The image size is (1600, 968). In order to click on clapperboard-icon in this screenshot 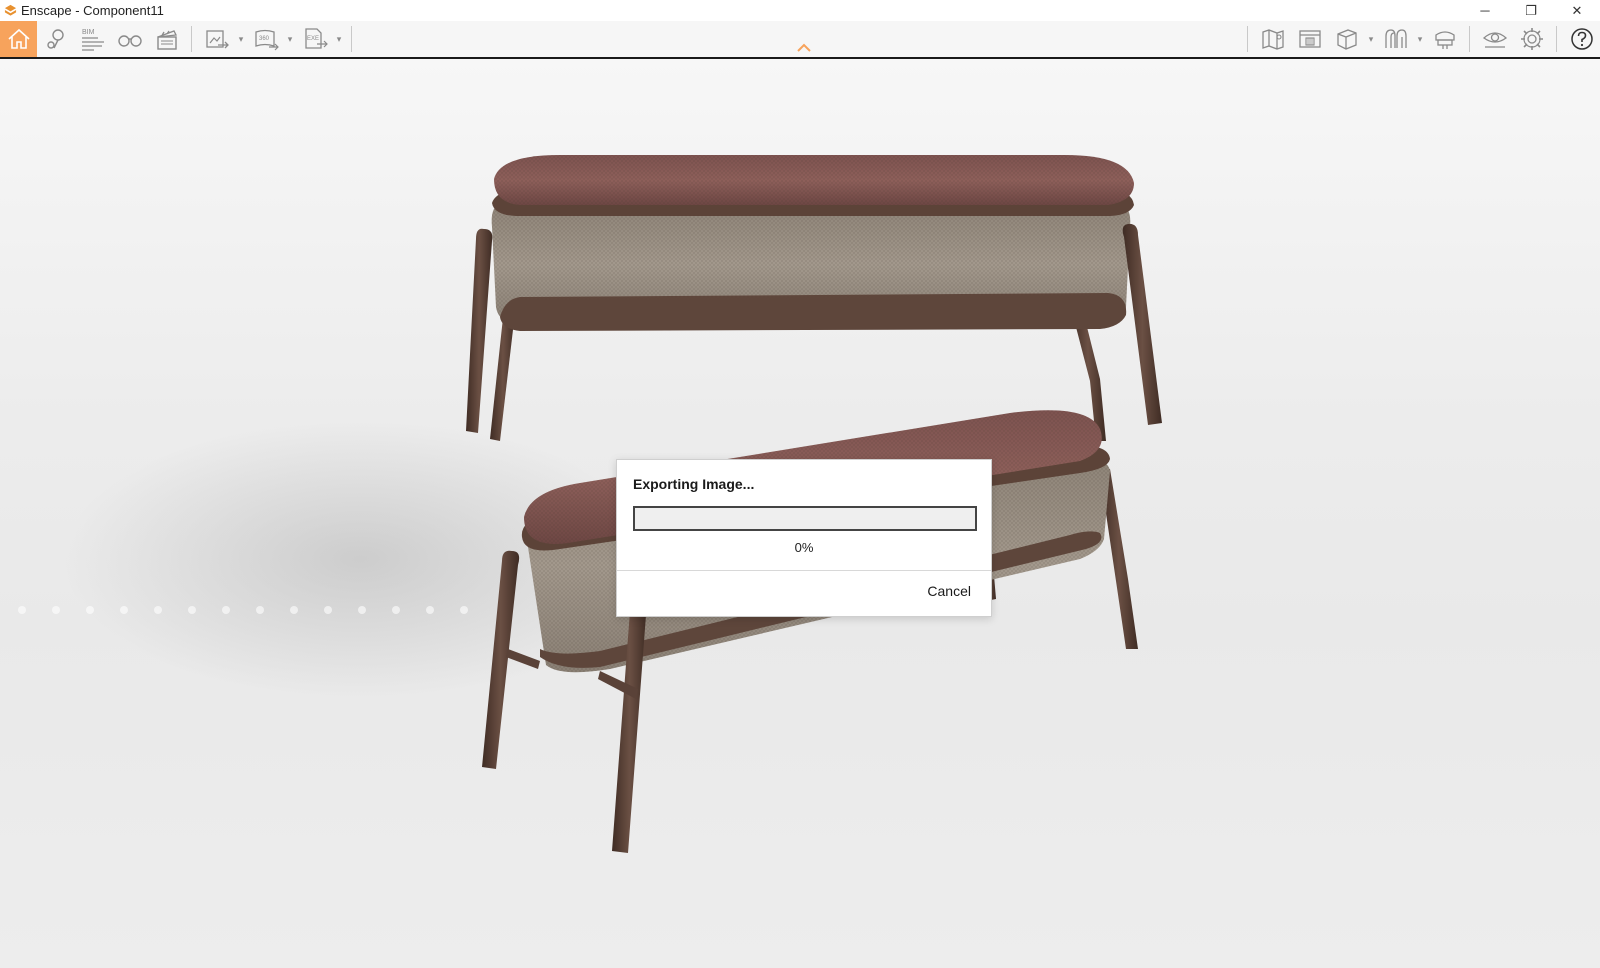, I will do `click(166, 40)`.